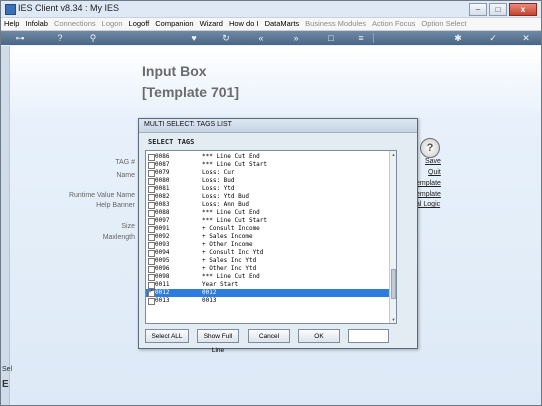  What do you see at coordinates (393, 24) in the screenshot?
I see `menu-action-focus: Action Focus` at bounding box center [393, 24].